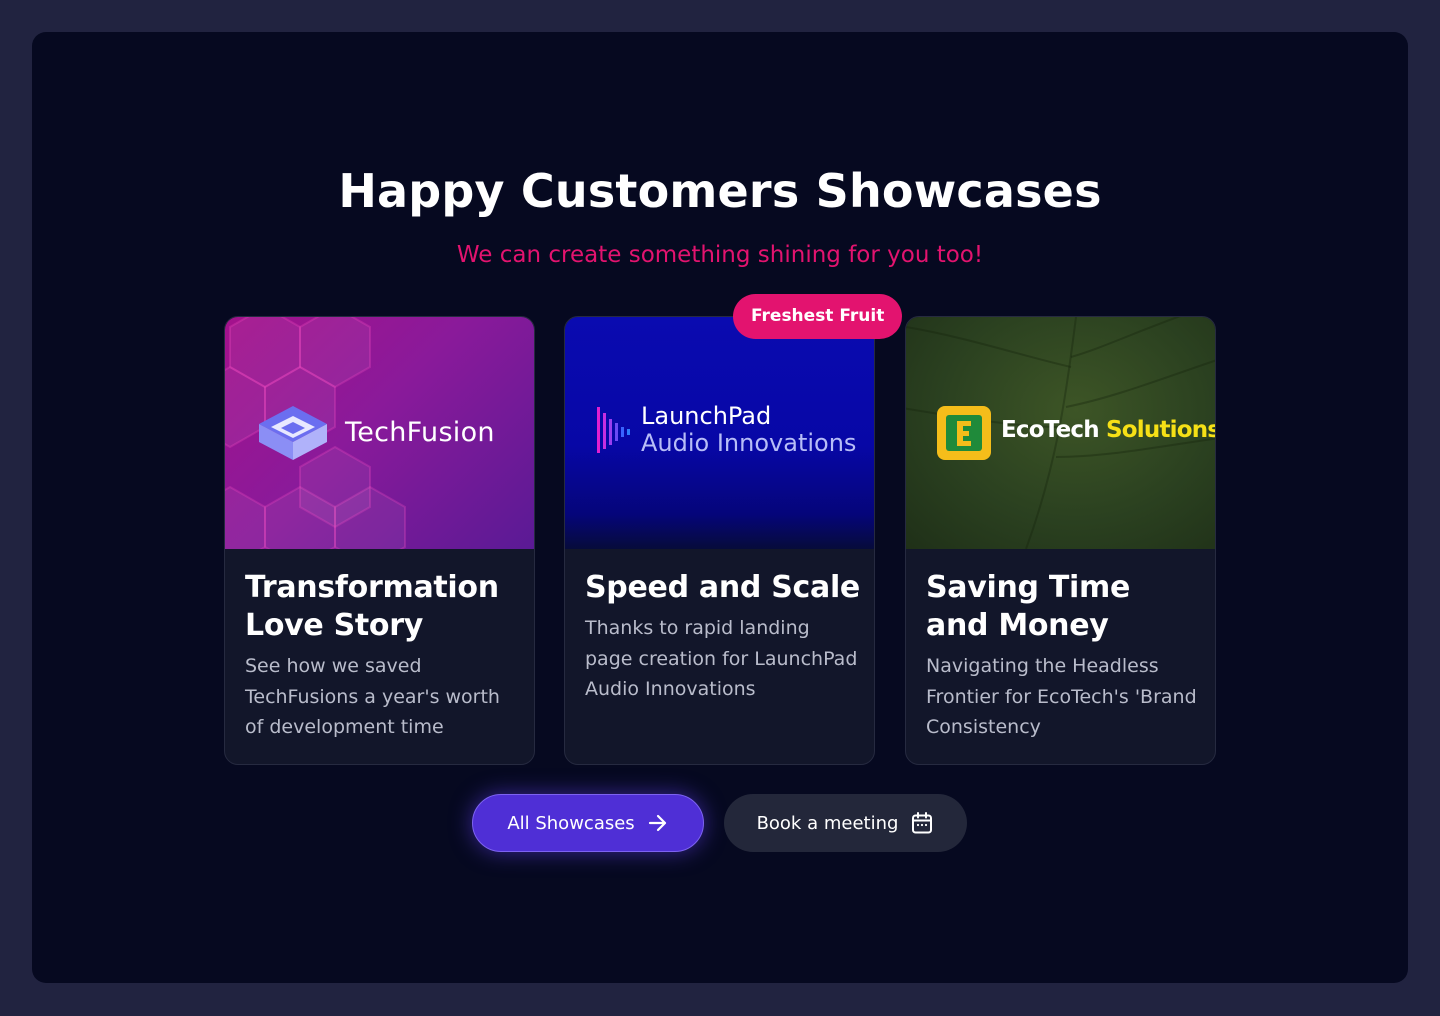  What do you see at coordinates (571, 823) in the screenshot?
I see `all-showcases-label: All Showcases` at bounding box center [571, 823].